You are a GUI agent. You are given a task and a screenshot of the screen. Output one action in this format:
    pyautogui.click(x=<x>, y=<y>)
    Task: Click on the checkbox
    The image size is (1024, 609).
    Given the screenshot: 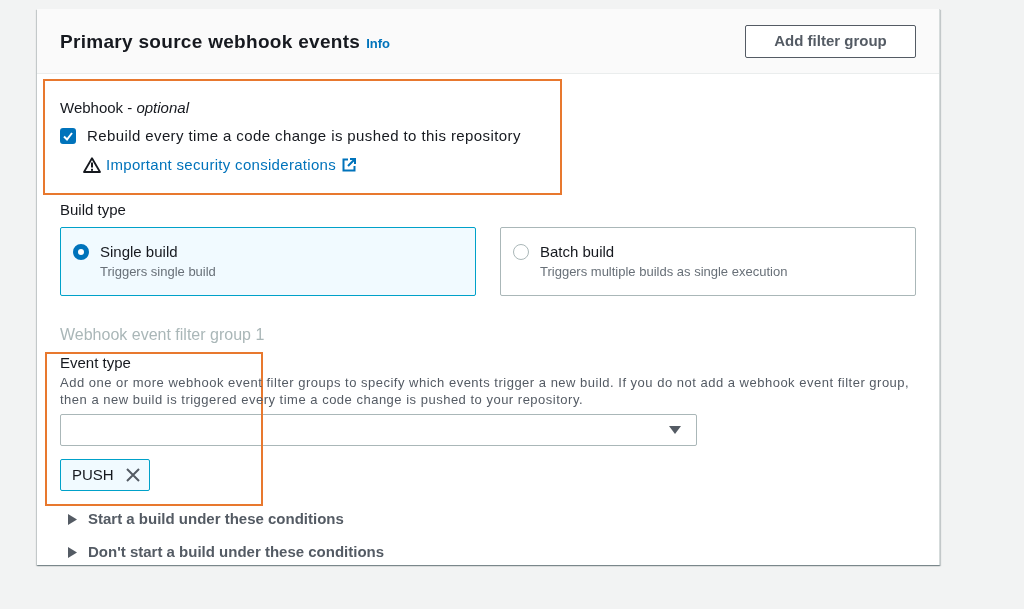 What is the action you would take?
    pyautogui.click(x=68, y=136)
    